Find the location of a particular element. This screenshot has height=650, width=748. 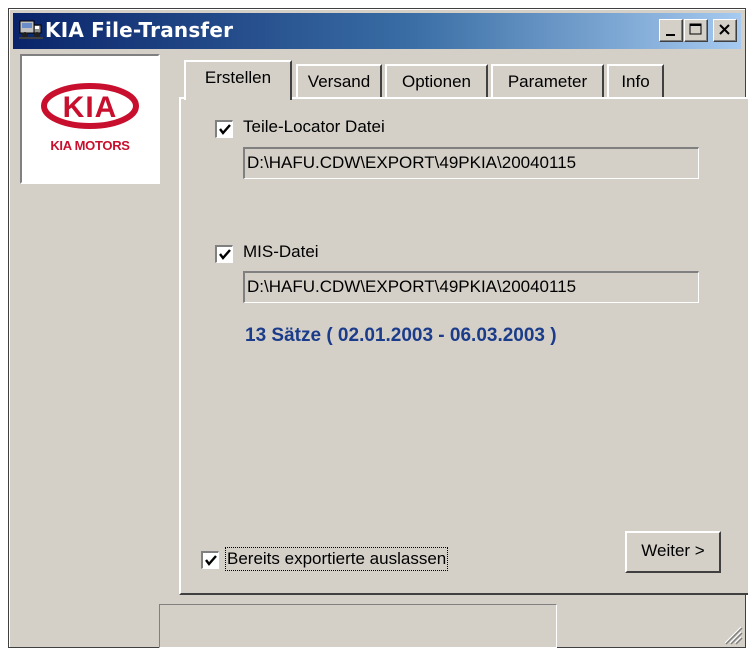

mis-datei-checkbox is located at coordinates (224, 254).